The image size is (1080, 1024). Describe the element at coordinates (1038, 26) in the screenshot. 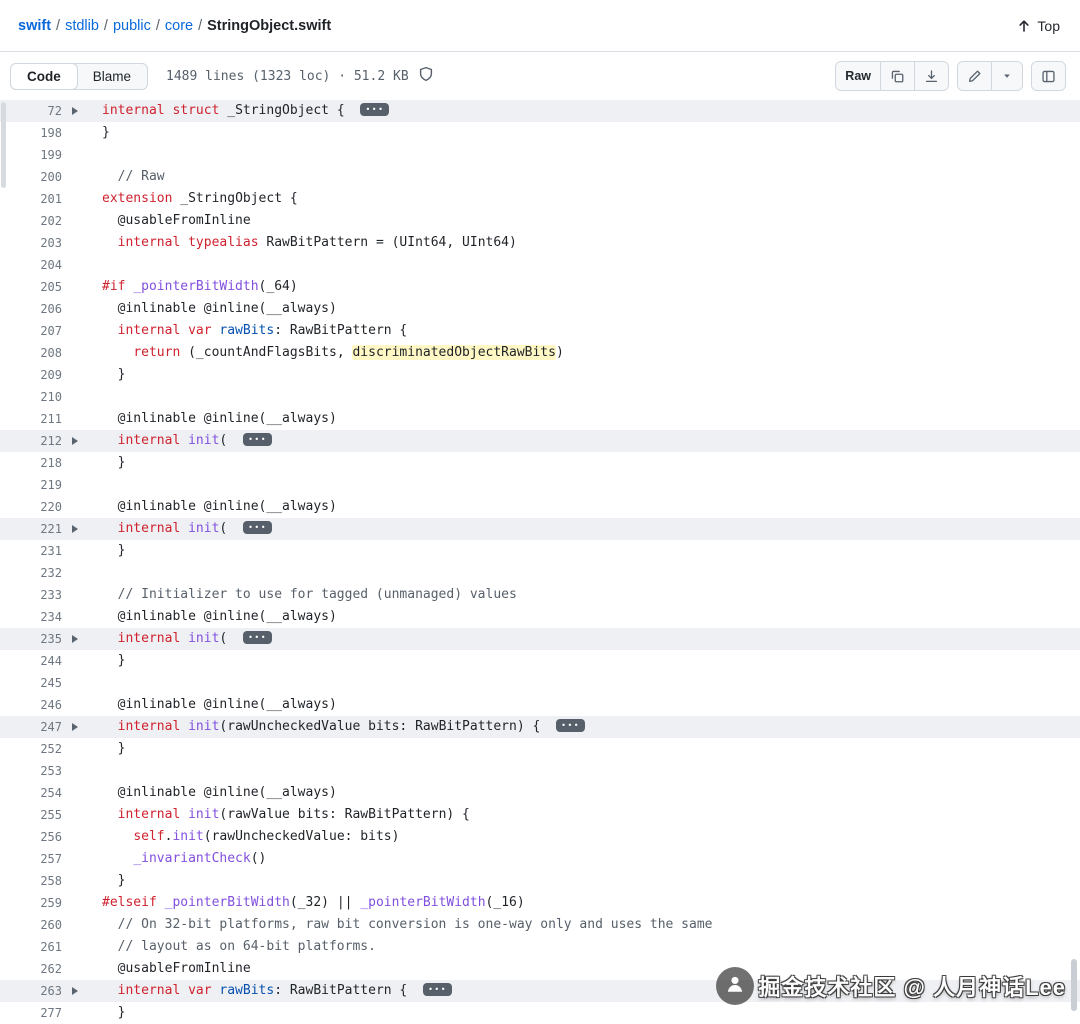

I see `back-to-top-button: Top` at that location.